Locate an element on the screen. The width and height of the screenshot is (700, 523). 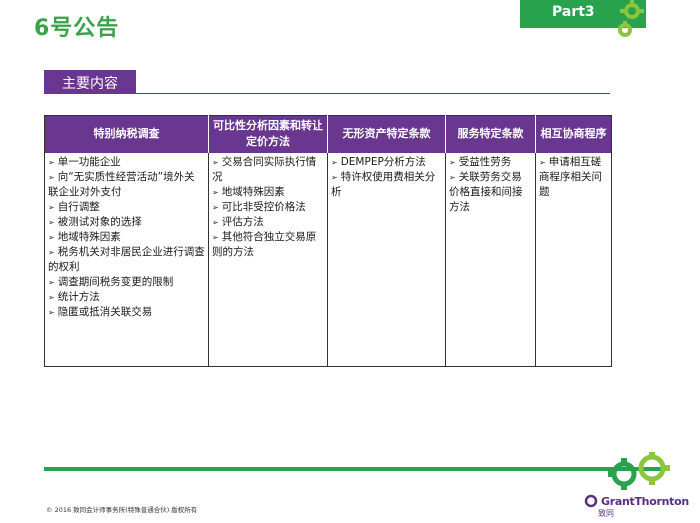
list-item: ➢ 调查期间税务变更的限制 is located at coordinates (111, 281).